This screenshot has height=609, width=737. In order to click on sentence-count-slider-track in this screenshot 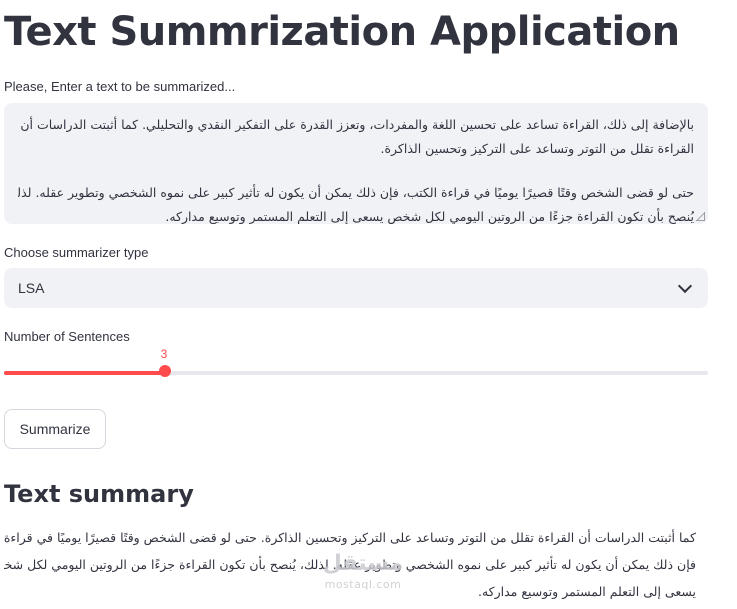, I will do `click(356, 373)`.